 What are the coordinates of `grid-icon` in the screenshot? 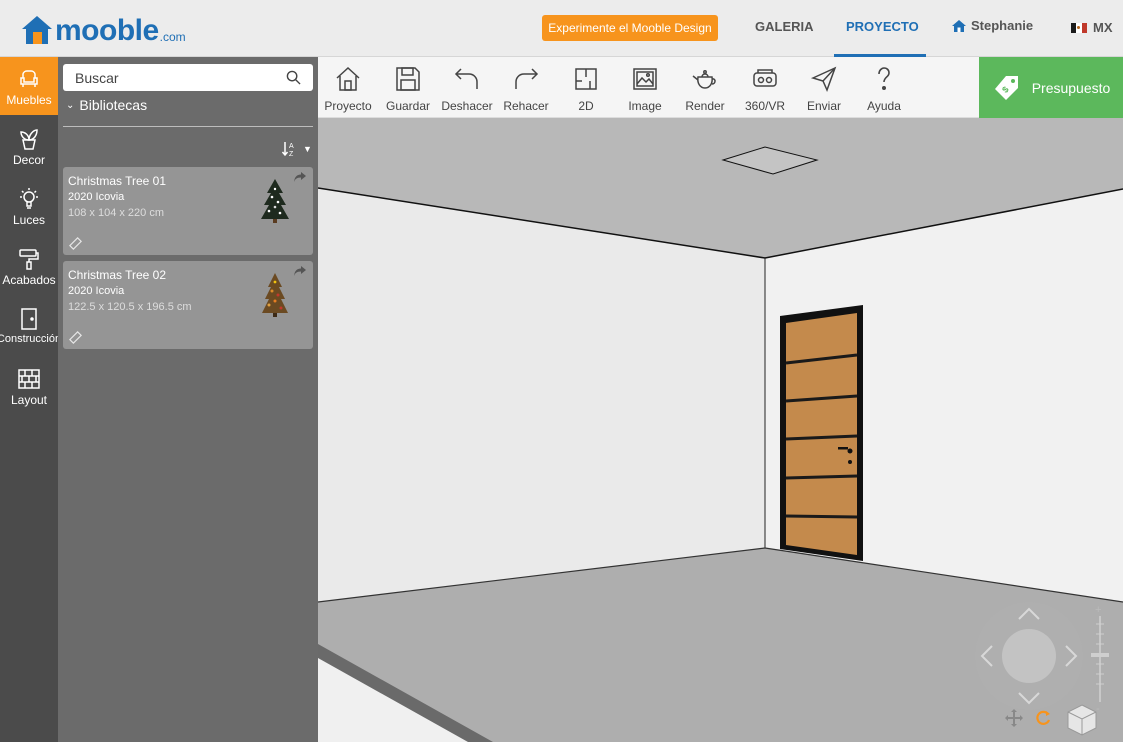 It's located at (29, 379).